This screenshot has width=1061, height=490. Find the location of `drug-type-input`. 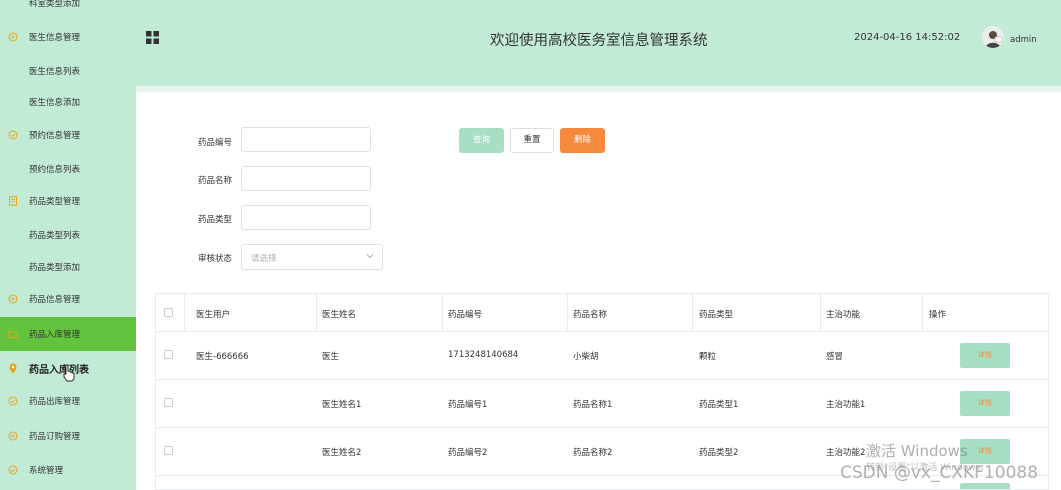

drug-type-input is located at coordinates (306, 217).